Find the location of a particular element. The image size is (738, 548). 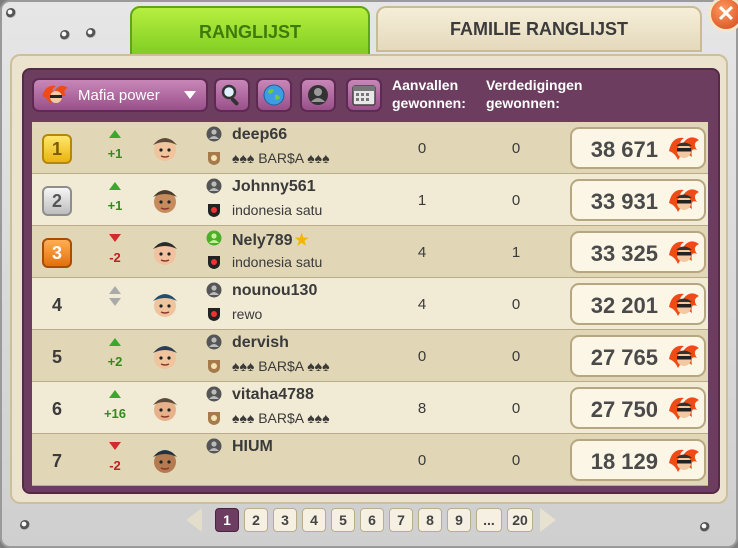

table-row: 5 +2 dervish ♠♠♠ BAR$A ♠♠♠ 0 0 27 765 is located at coordinates (370, 356).